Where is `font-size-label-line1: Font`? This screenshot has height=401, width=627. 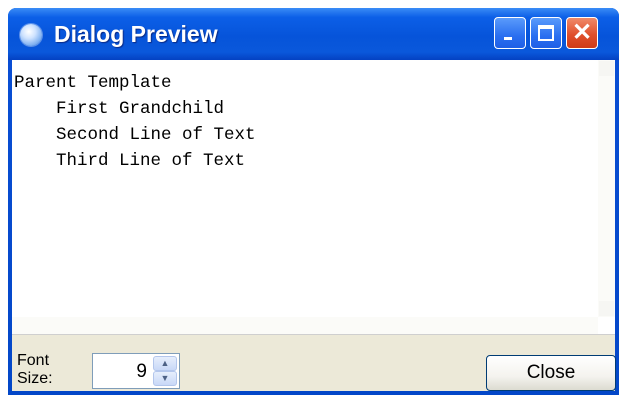
font-size-label-line1: Font is located at coordinates (33, 360).